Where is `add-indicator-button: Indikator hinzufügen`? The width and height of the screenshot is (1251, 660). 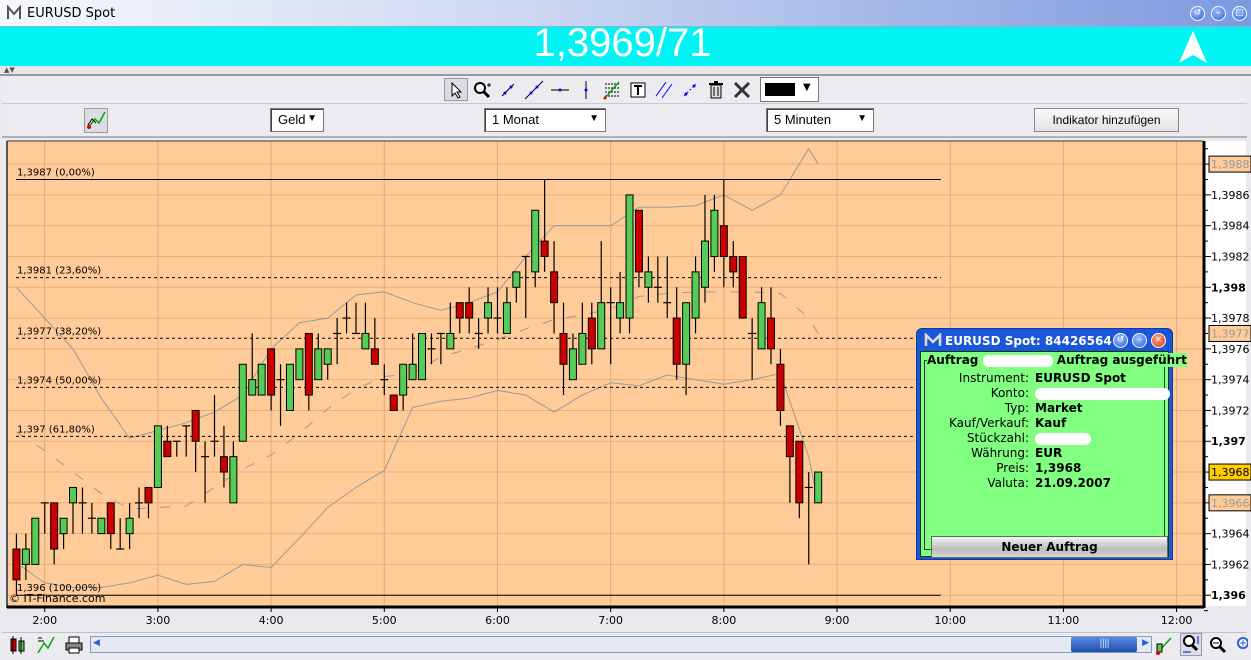 add-indicator-button: Indikator hinzufügen is located at coordinates (1106, 120).